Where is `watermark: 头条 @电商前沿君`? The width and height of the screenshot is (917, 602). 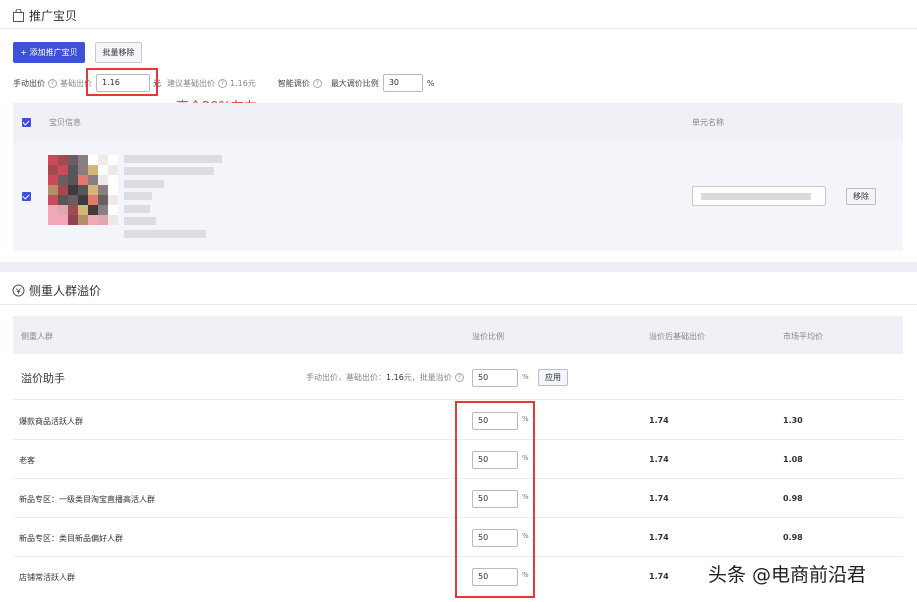 watermark: 头条 @电商前沿君 is located at coordinates (787, 575).